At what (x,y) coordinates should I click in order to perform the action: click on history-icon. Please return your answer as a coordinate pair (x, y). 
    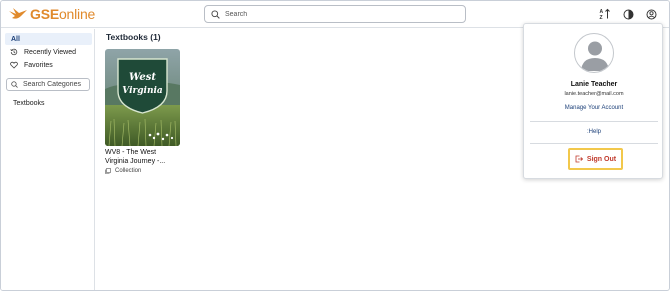
    Looking at the image, I should click on (14, 52).